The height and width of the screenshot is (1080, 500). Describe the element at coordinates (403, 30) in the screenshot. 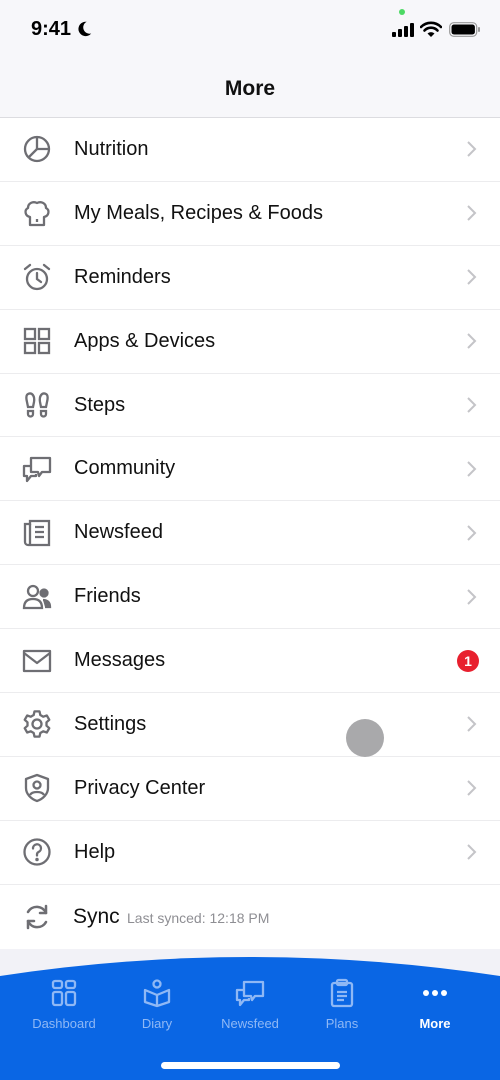

I see `cellular-signal-icon` at that location.